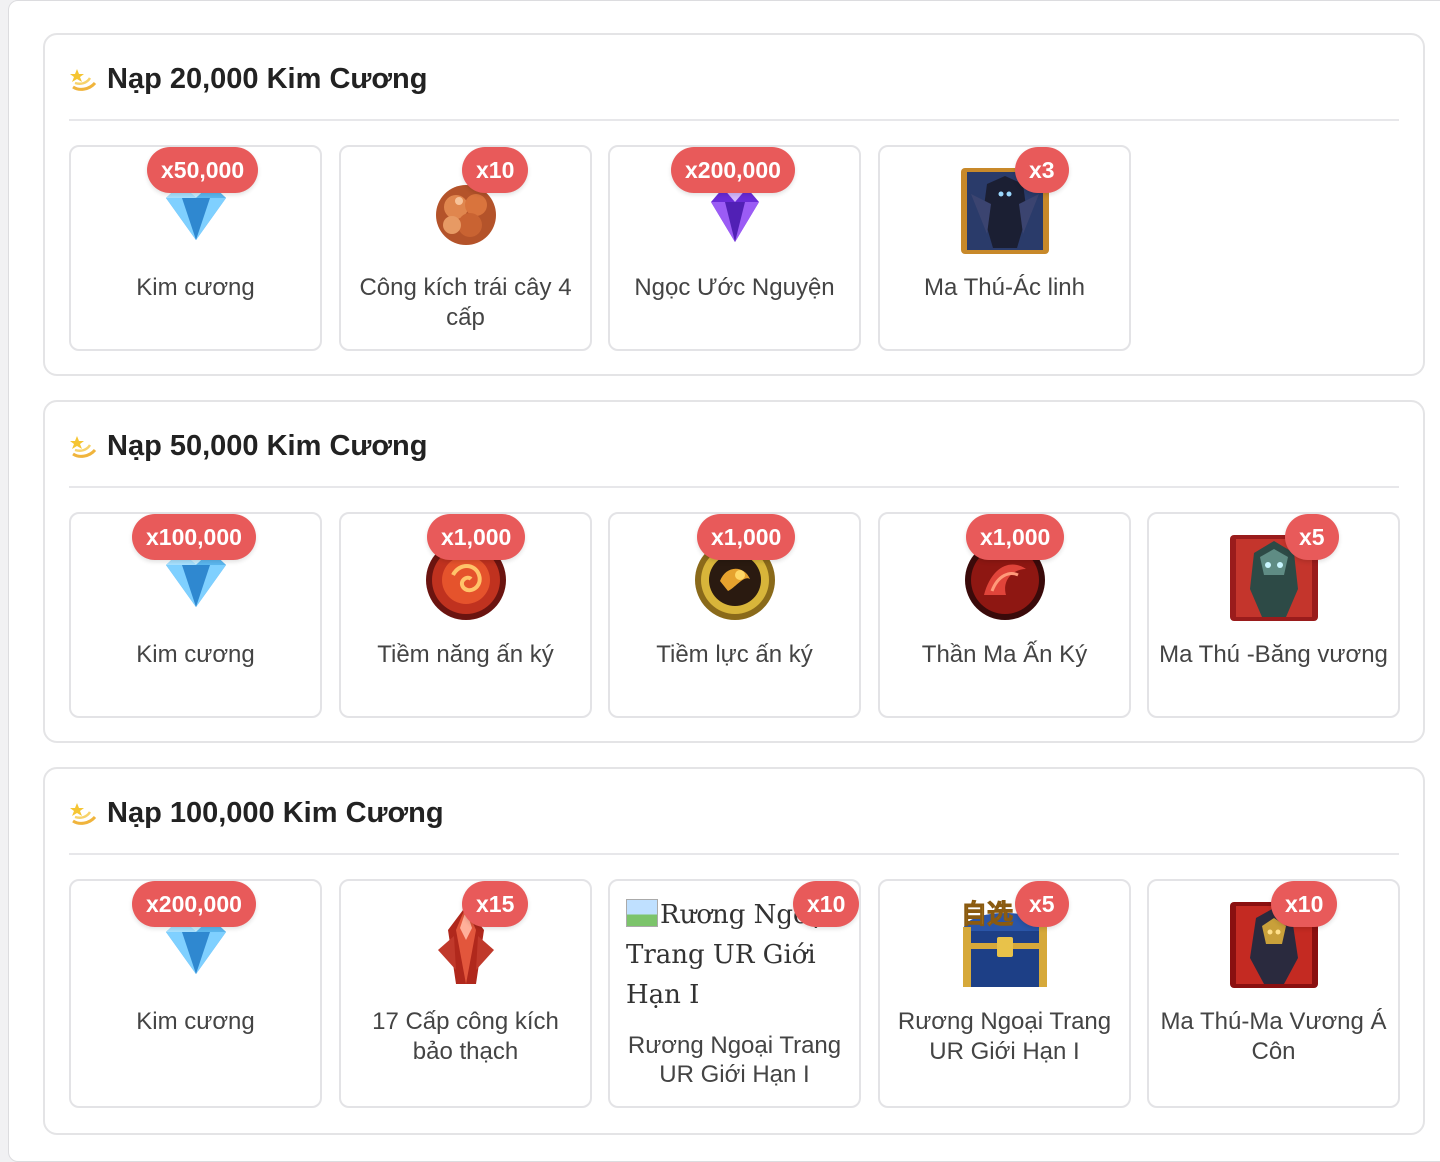 Image resolution: width=1440 pixels, height=1162 pixels. Describe the element at coordinates (1004, 654) in the screenshot. I see `item-name: Thần Ma Ấn Ký` at that location.